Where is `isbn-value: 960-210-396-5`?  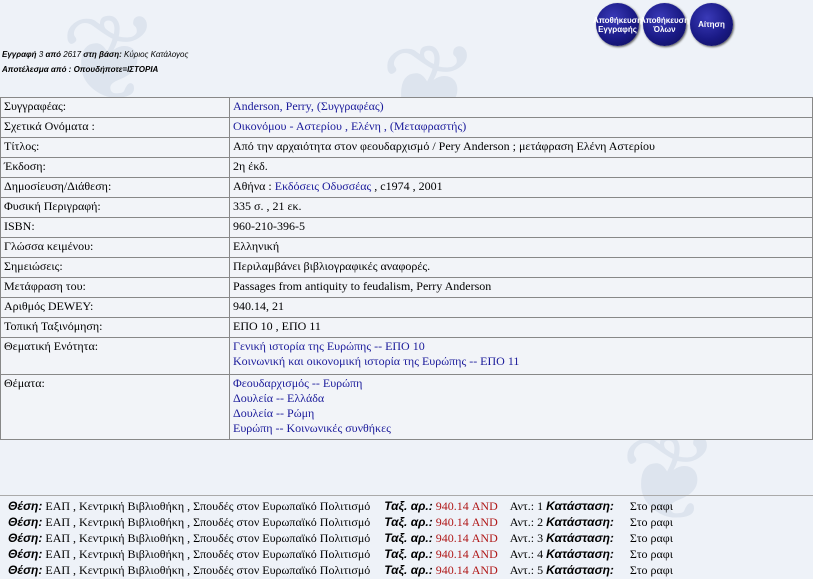
isbn-value: 960-210-396-5 is located at coordinates (521, 227).